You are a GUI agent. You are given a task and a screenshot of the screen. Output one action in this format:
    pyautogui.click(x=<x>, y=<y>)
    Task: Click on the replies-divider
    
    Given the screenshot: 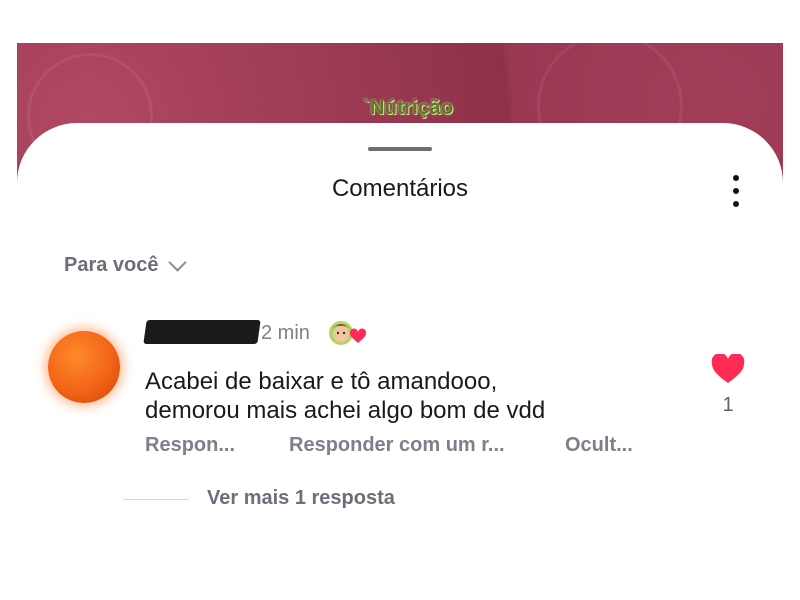 What is the action you would take?
    pyautogui.click(x=156, y=499)
    